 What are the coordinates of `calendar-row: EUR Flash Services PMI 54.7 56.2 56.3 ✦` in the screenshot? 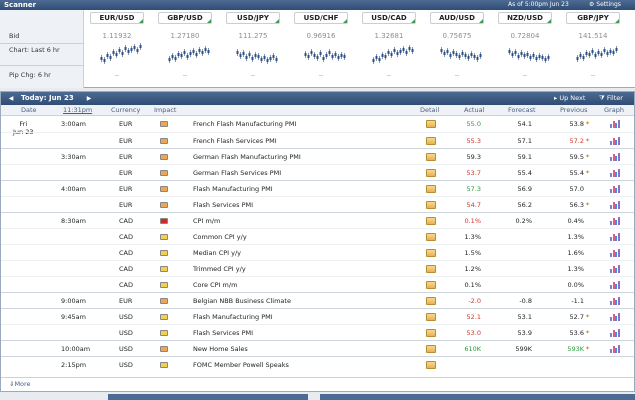 It's located at (317, 204).